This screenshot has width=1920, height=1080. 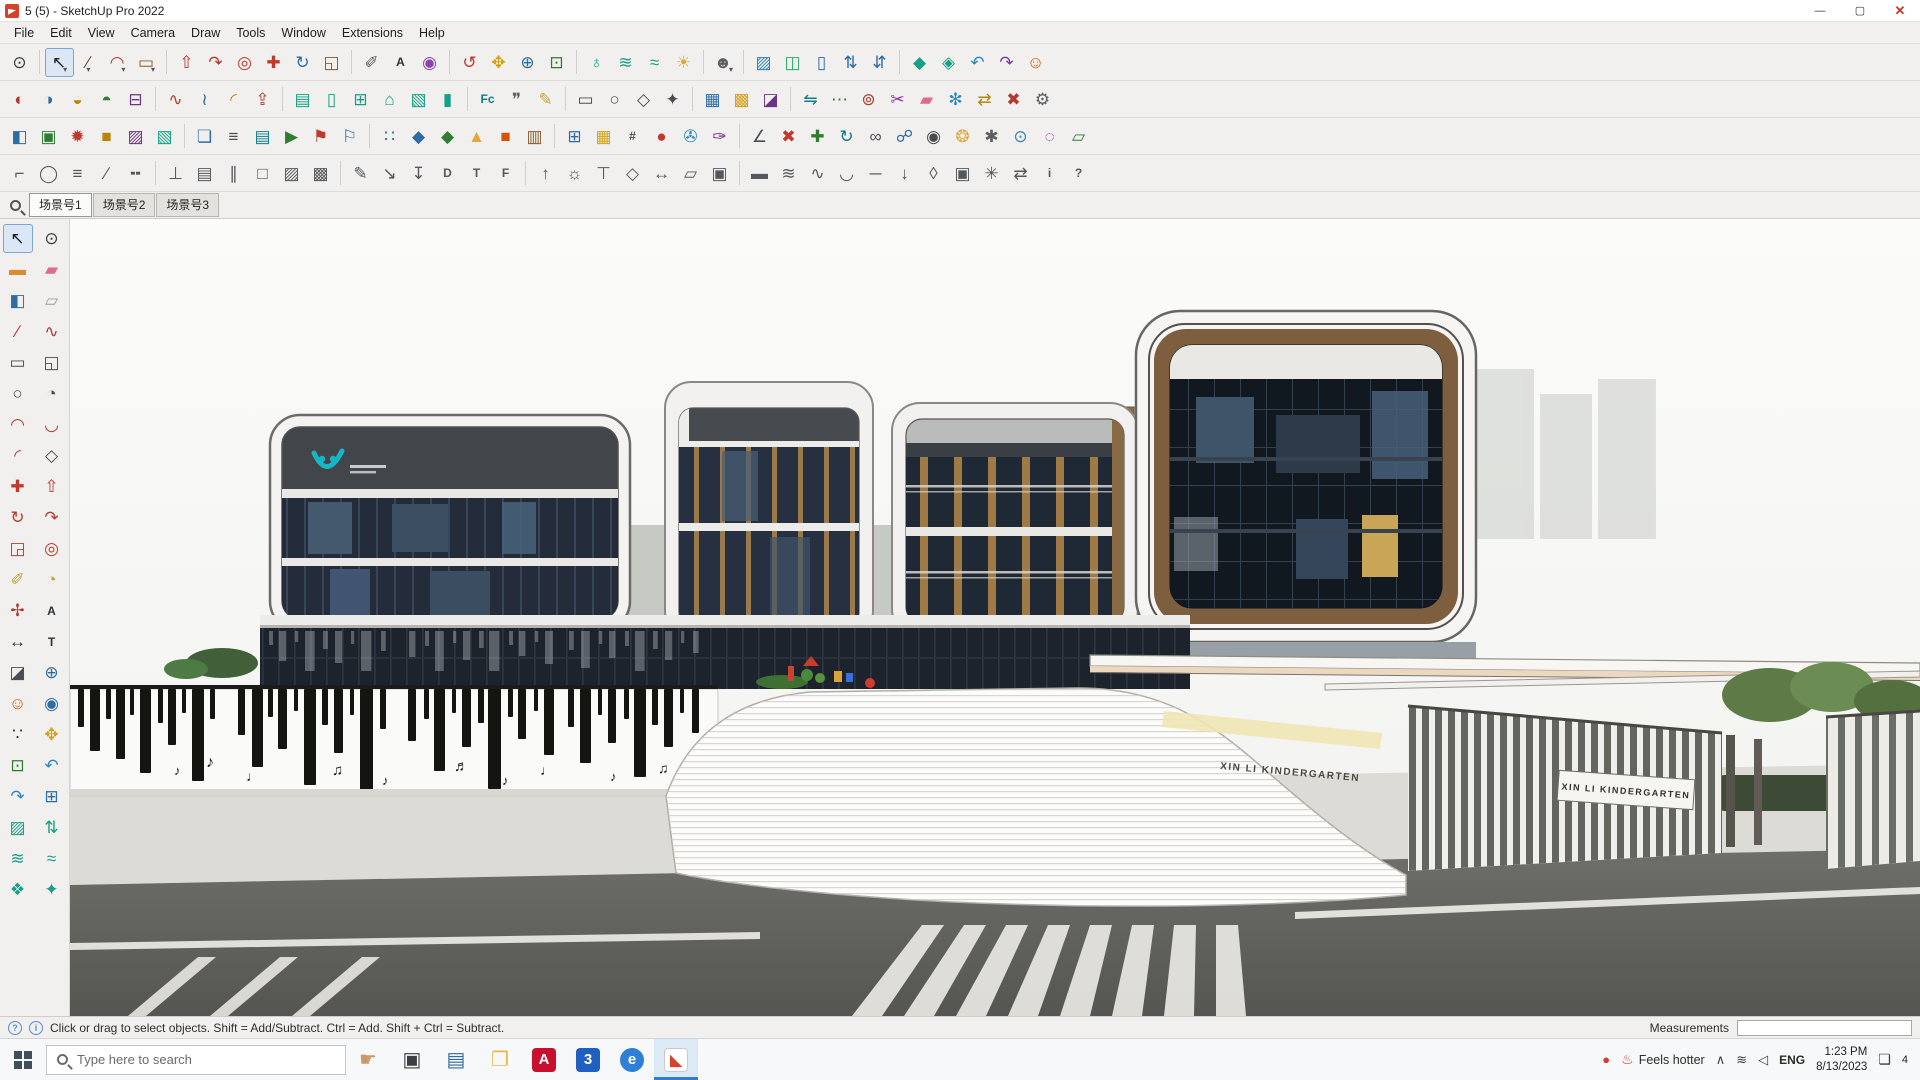 What do you see at coordinates (19, 136) in the screenshot?
I see `make-component-icon: ◧` at bounding box center [19, 136].